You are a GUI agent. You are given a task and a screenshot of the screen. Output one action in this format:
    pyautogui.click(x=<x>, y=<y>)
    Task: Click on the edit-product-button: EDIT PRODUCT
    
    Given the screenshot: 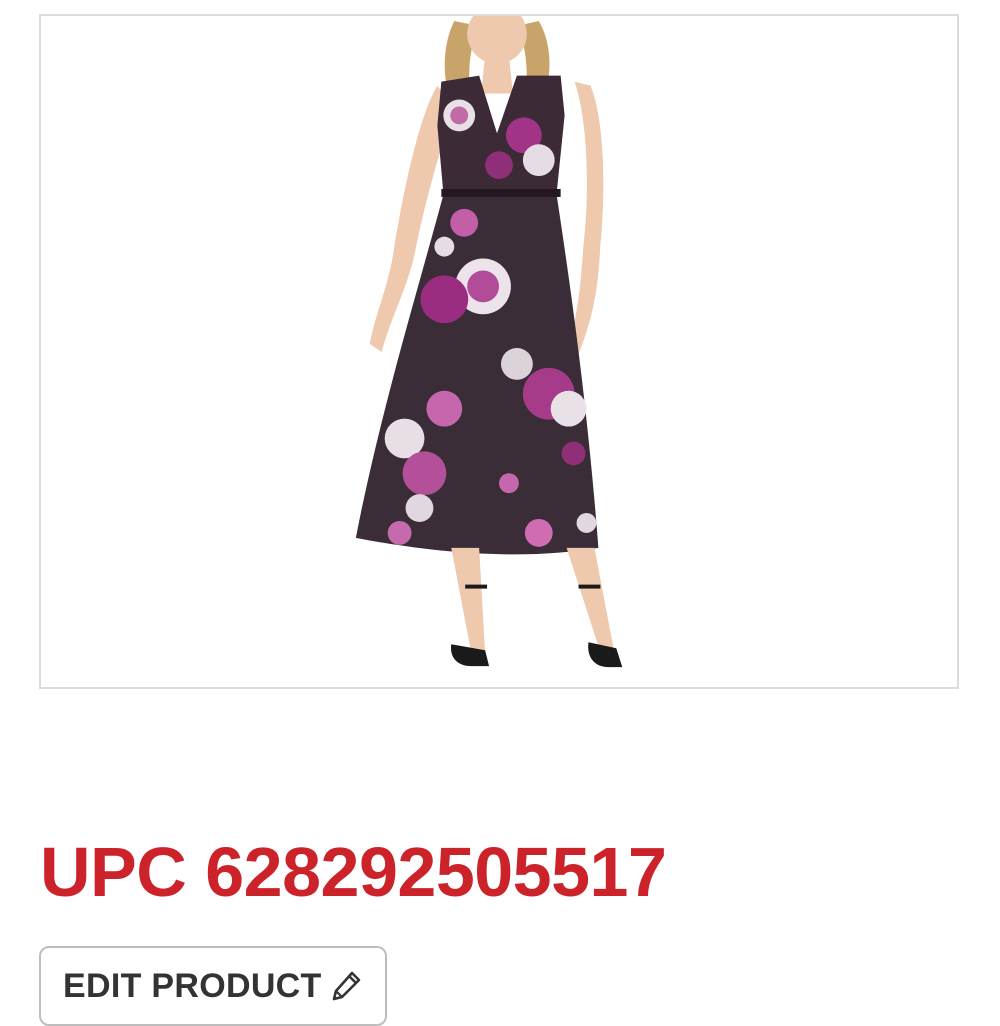 What is the action you would take?
    pyautogui.click(x=213, y=986)
    